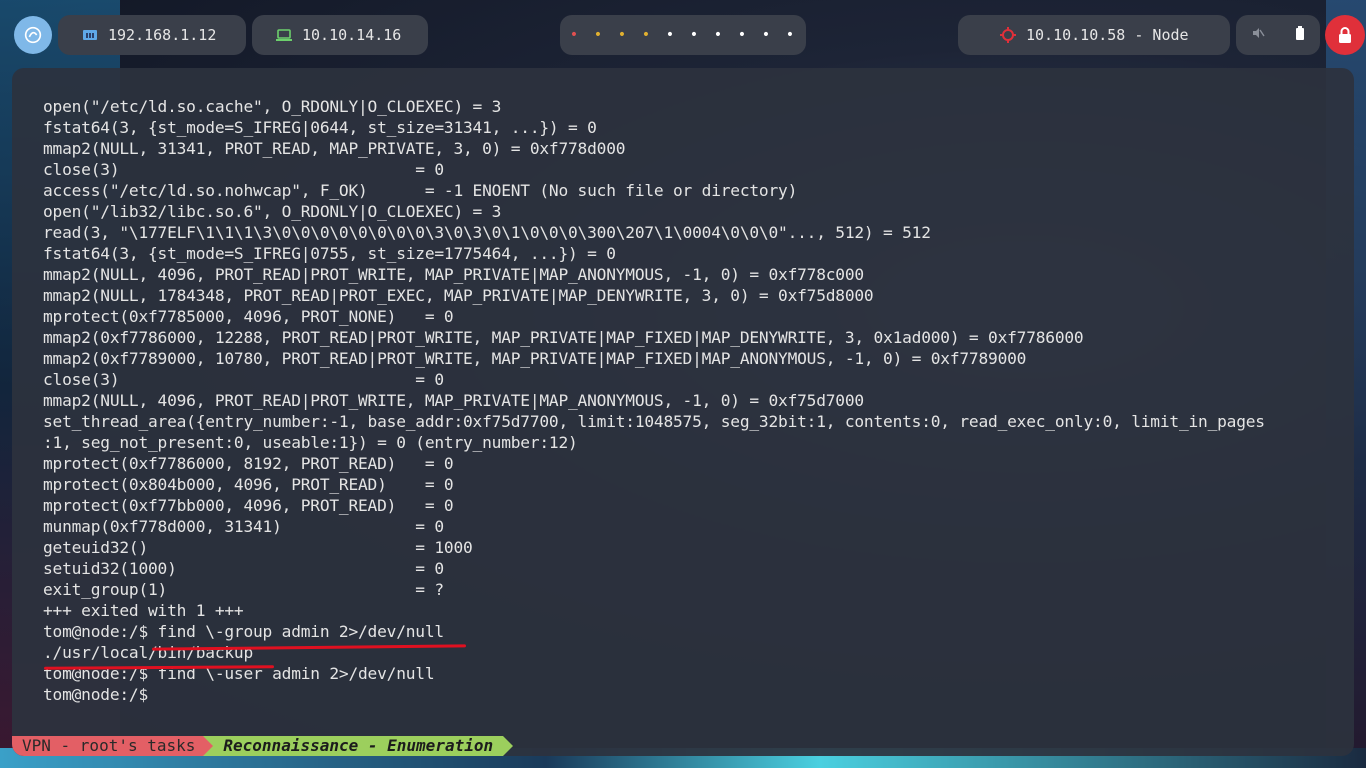  What do you see at coordinates (284, 35) in the screenshot?
I see `laptop-icon` at bounding box center [284, 35].